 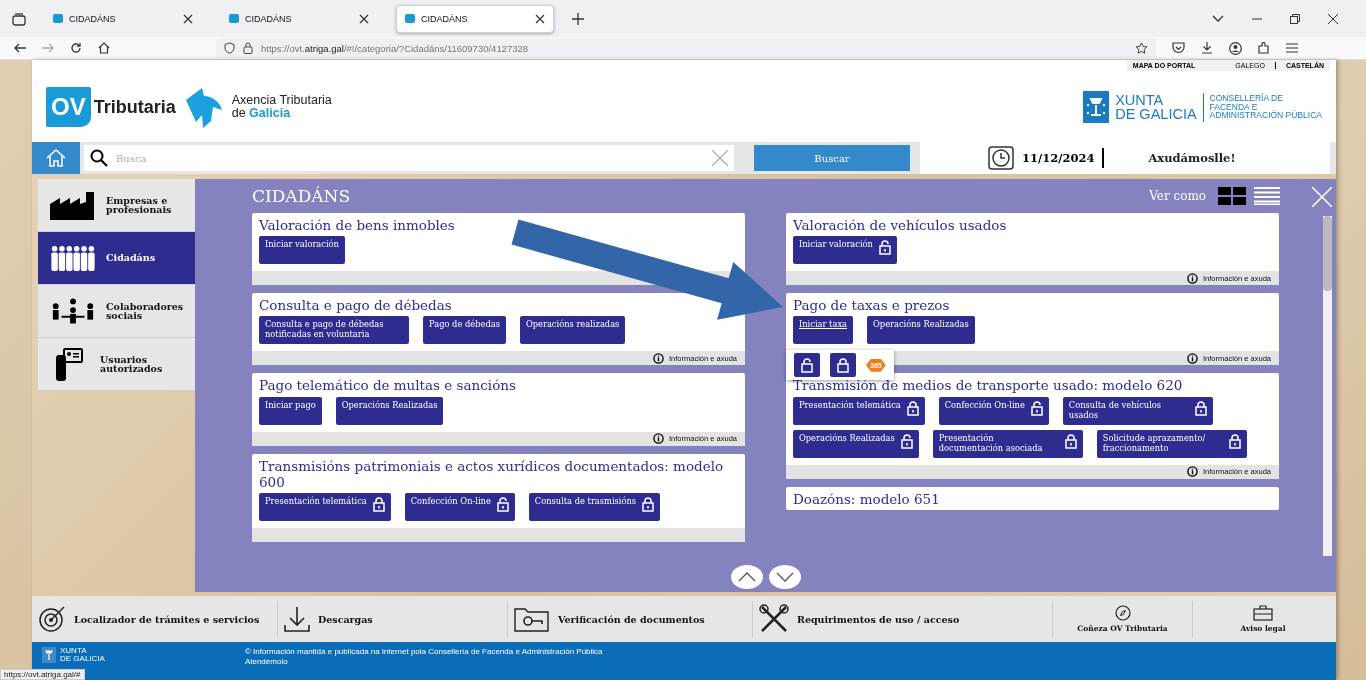 I want to click on search-button: Buscar, so click(x=832, y=158).